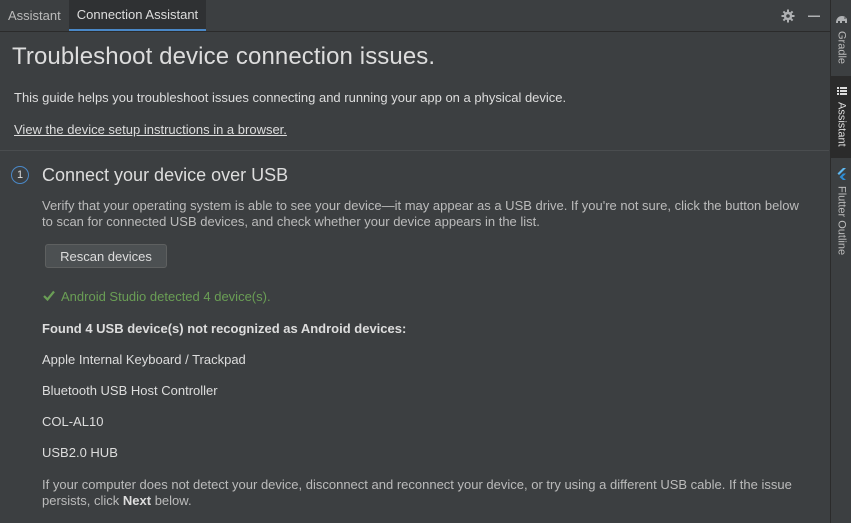 The width and height of the screenshot is (851, 523). I want to click on tool-window-actions, so click(805, 15).